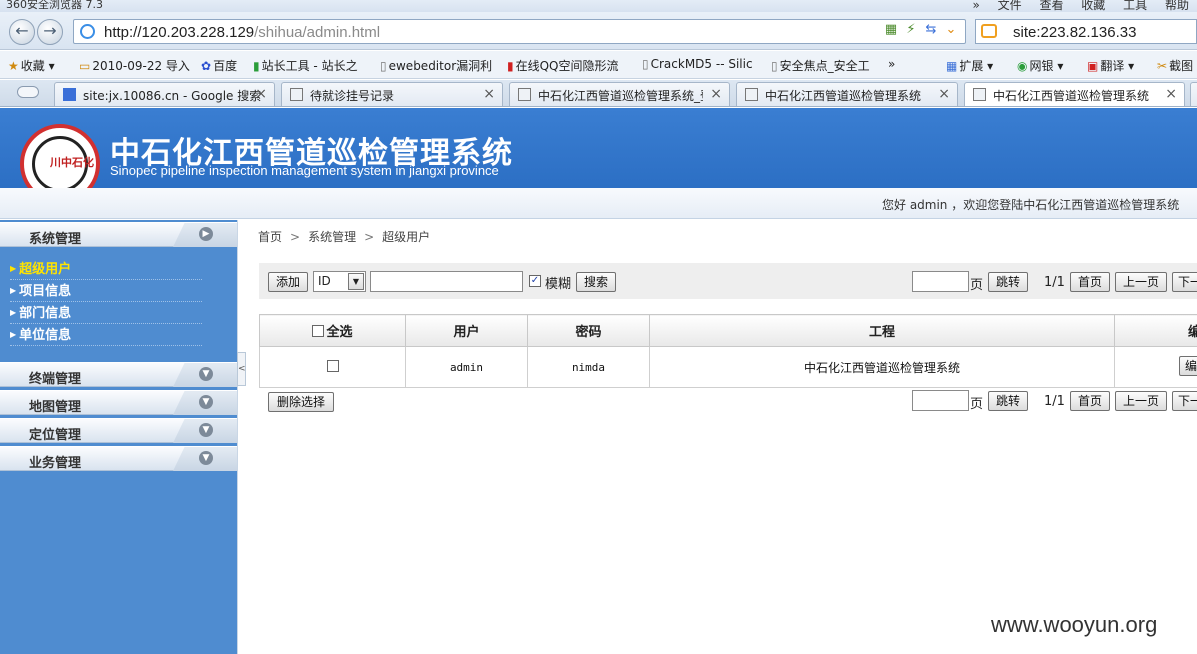  I want to click on page-number-input, so click(940, 281).